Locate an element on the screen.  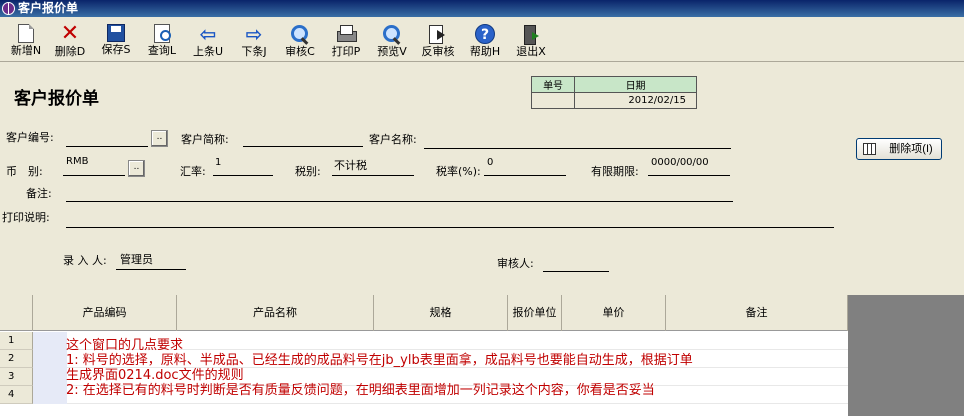
col-header-remarks: 备注 is located at coordinates (757, 313).